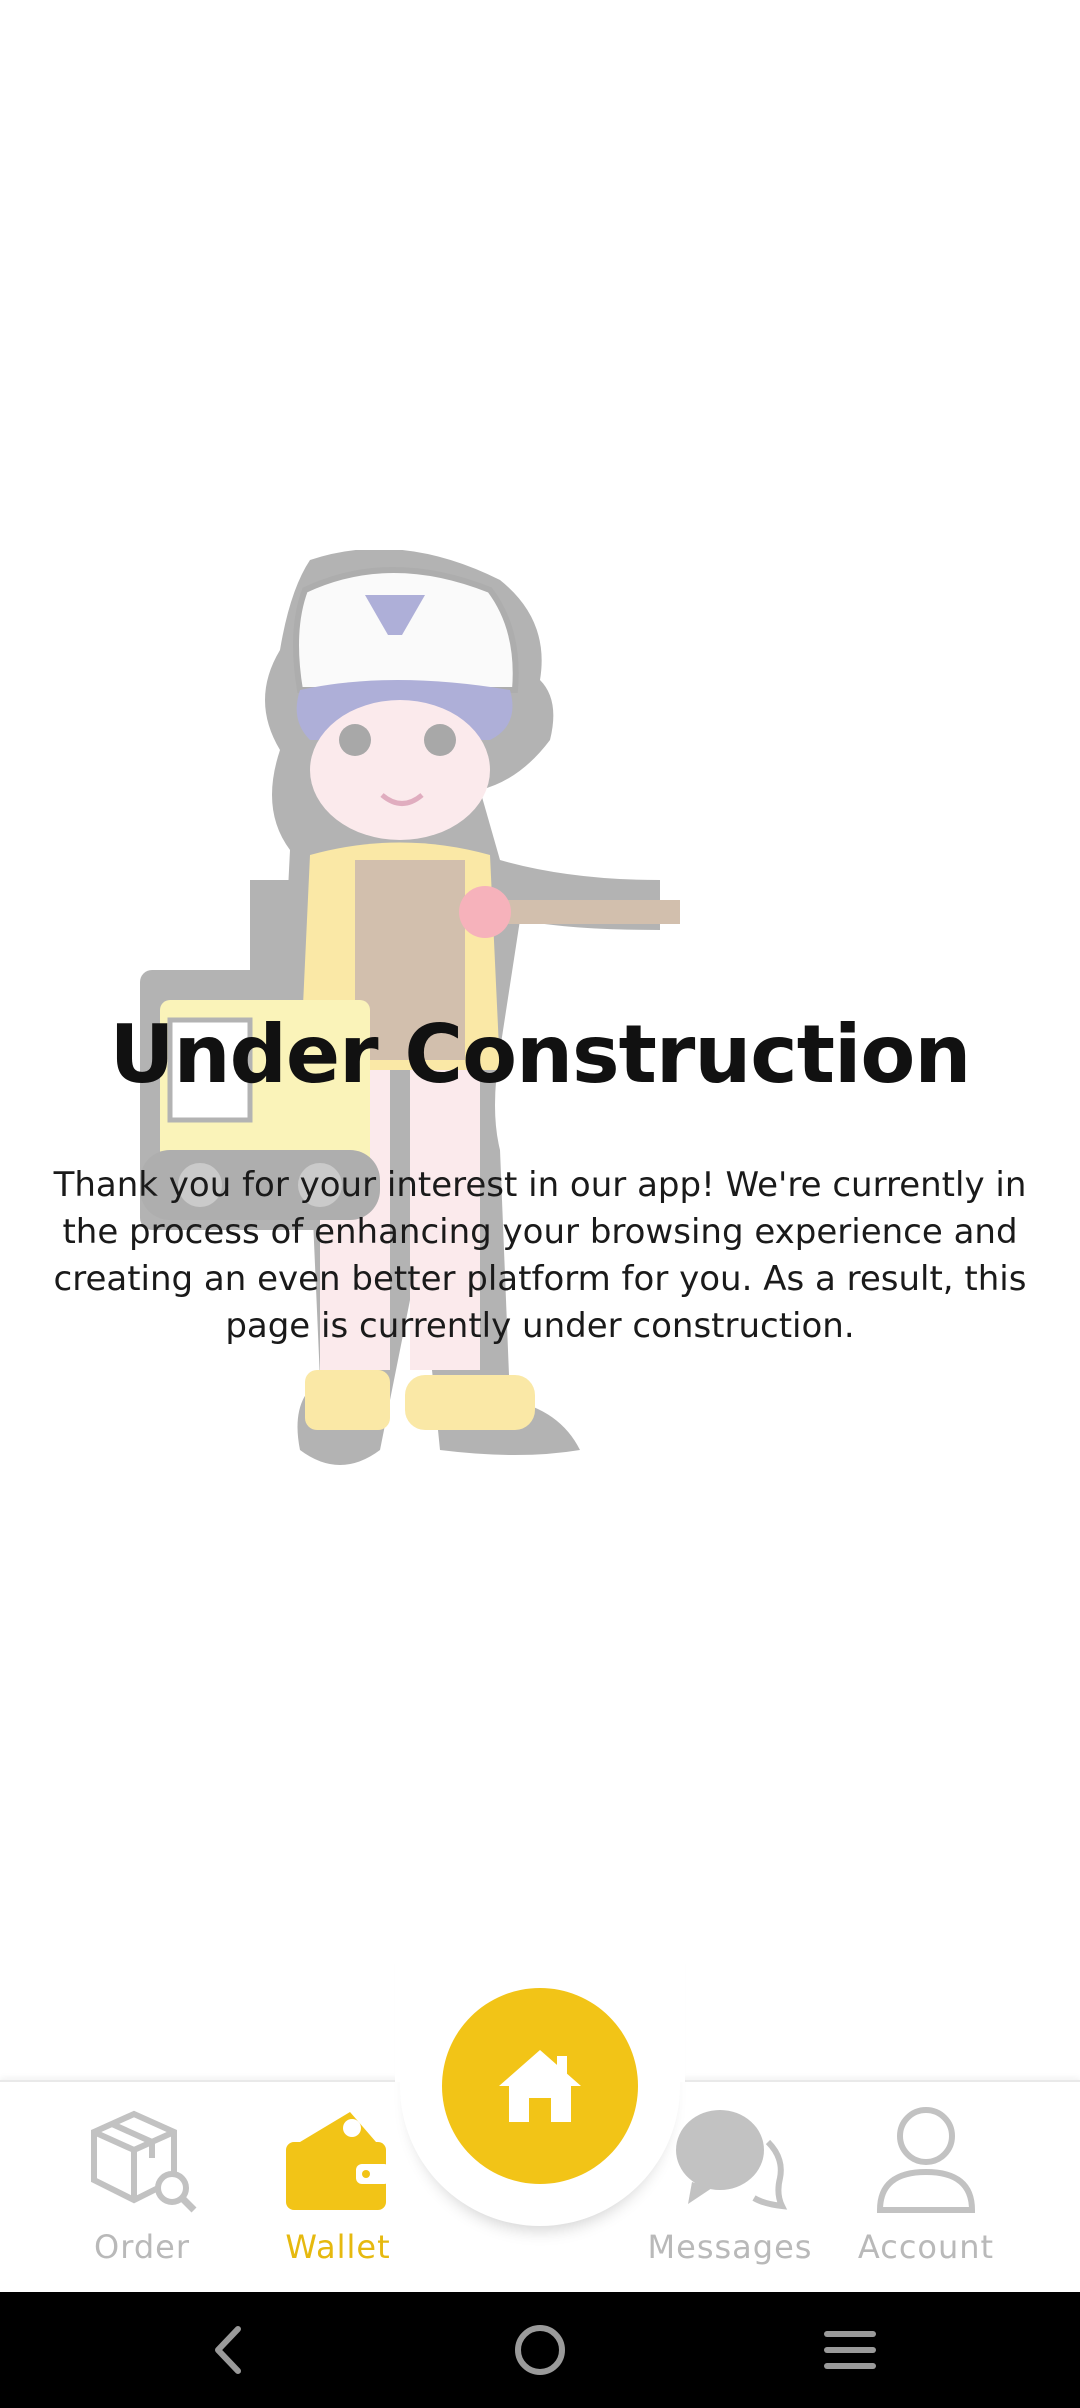 This screenshot has height=2408, width=1080. I want to click on nav-item-order: Order, so click(142, 2190).